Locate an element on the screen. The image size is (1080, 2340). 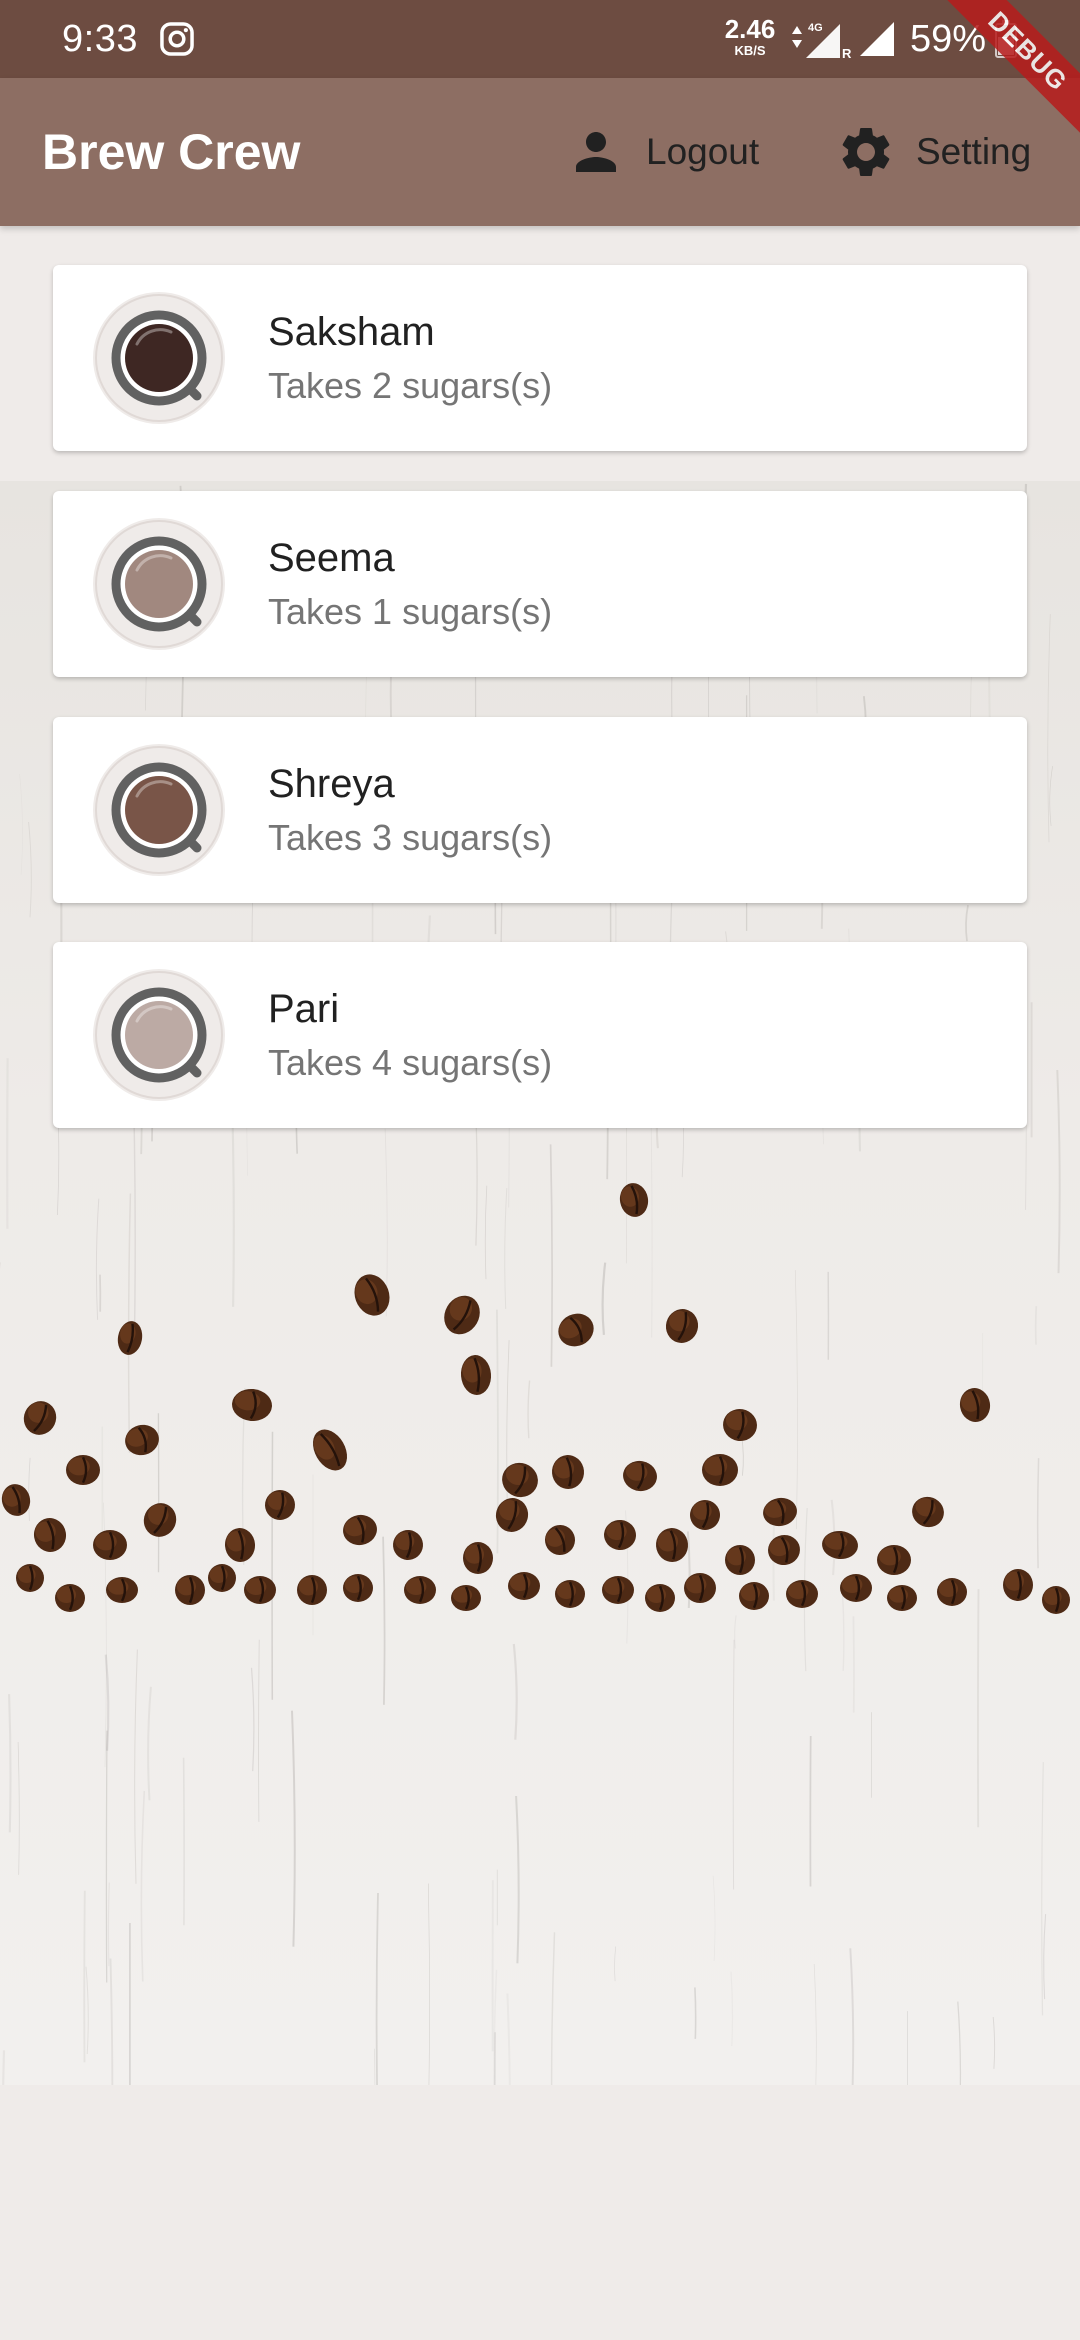
brew-name: Saksham is located at coordinates (351, 332).